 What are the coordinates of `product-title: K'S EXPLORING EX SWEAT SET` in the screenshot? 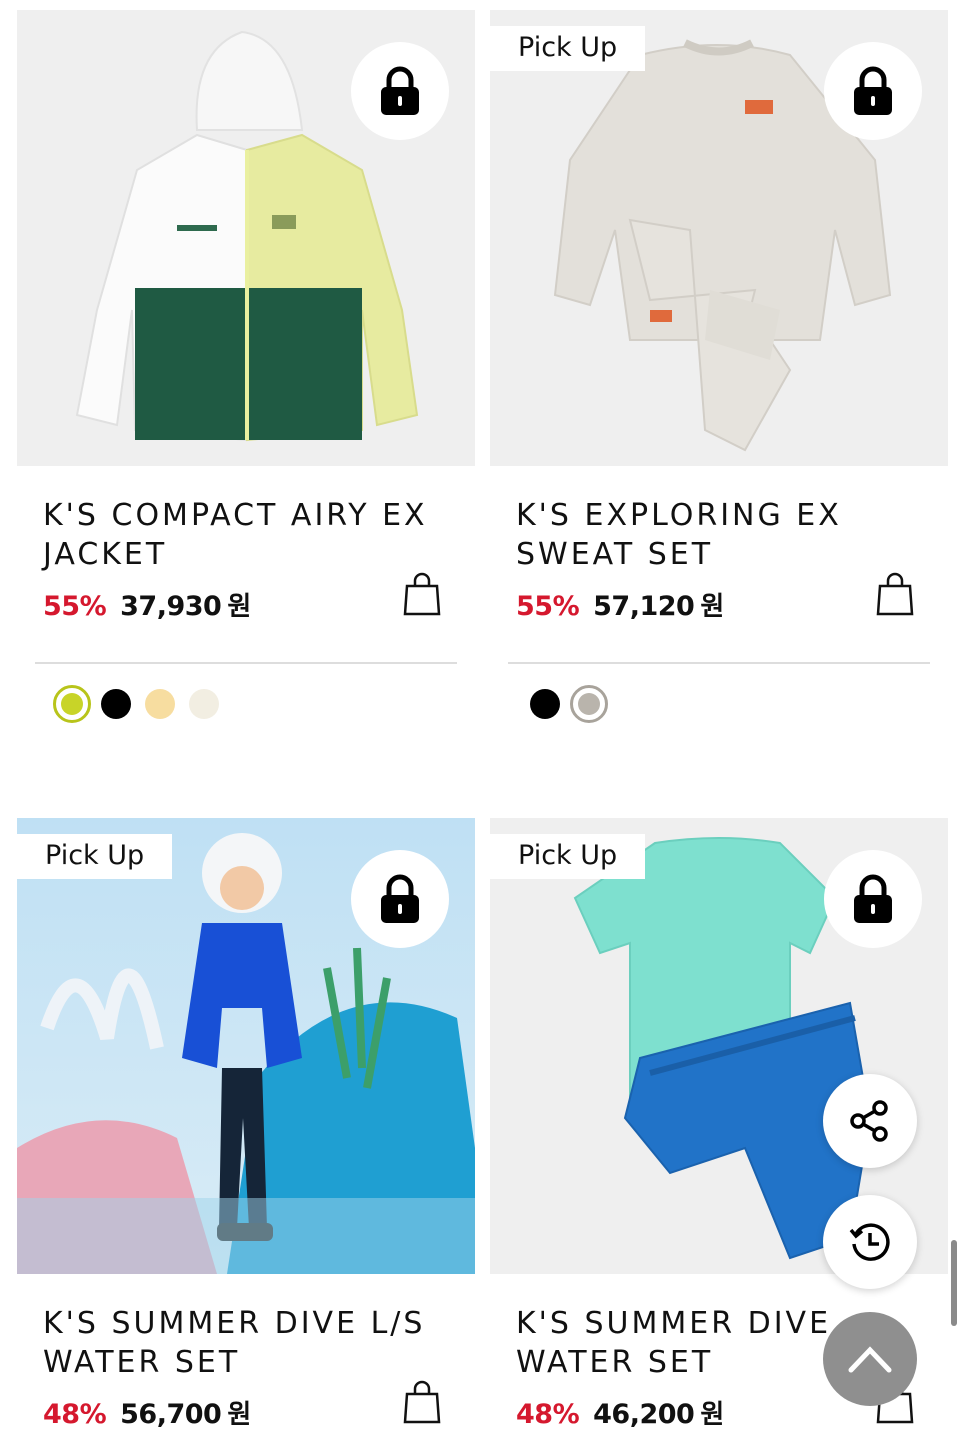 It's located at (716, 535).